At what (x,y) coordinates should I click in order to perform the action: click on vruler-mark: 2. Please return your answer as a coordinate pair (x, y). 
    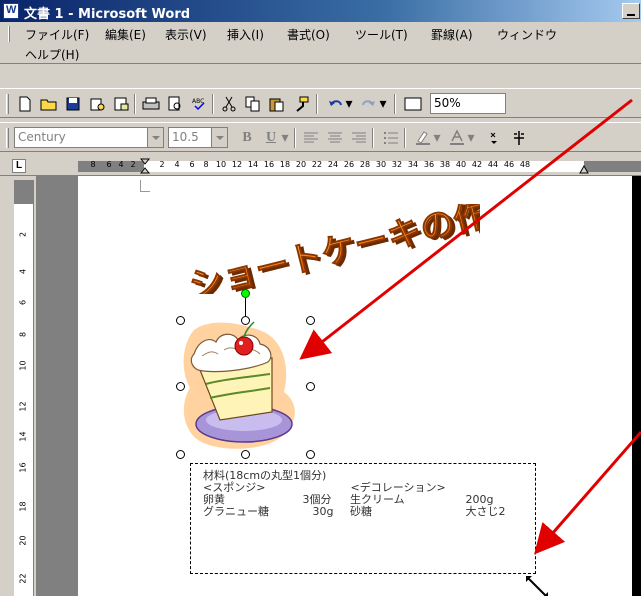
    Looking at the image, I should click on (23, 234).